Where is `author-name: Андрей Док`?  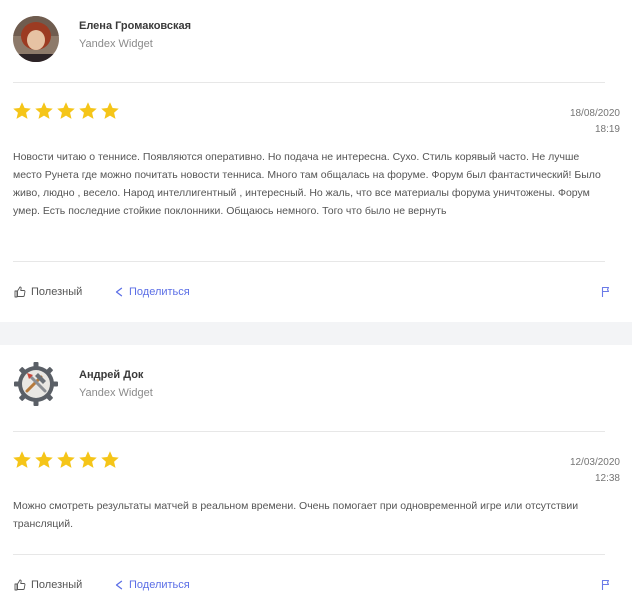 author-name: Андрей Док is located at coordinates (111, 375).